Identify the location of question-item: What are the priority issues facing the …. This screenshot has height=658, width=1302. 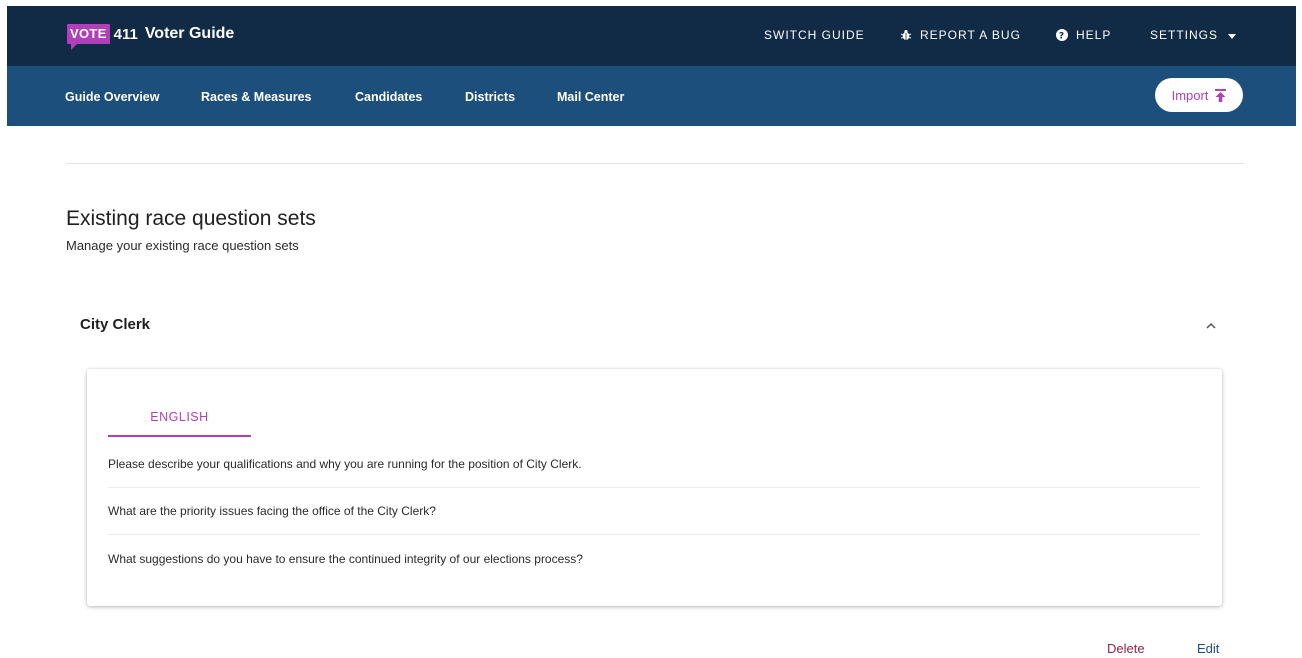
(654, 511).